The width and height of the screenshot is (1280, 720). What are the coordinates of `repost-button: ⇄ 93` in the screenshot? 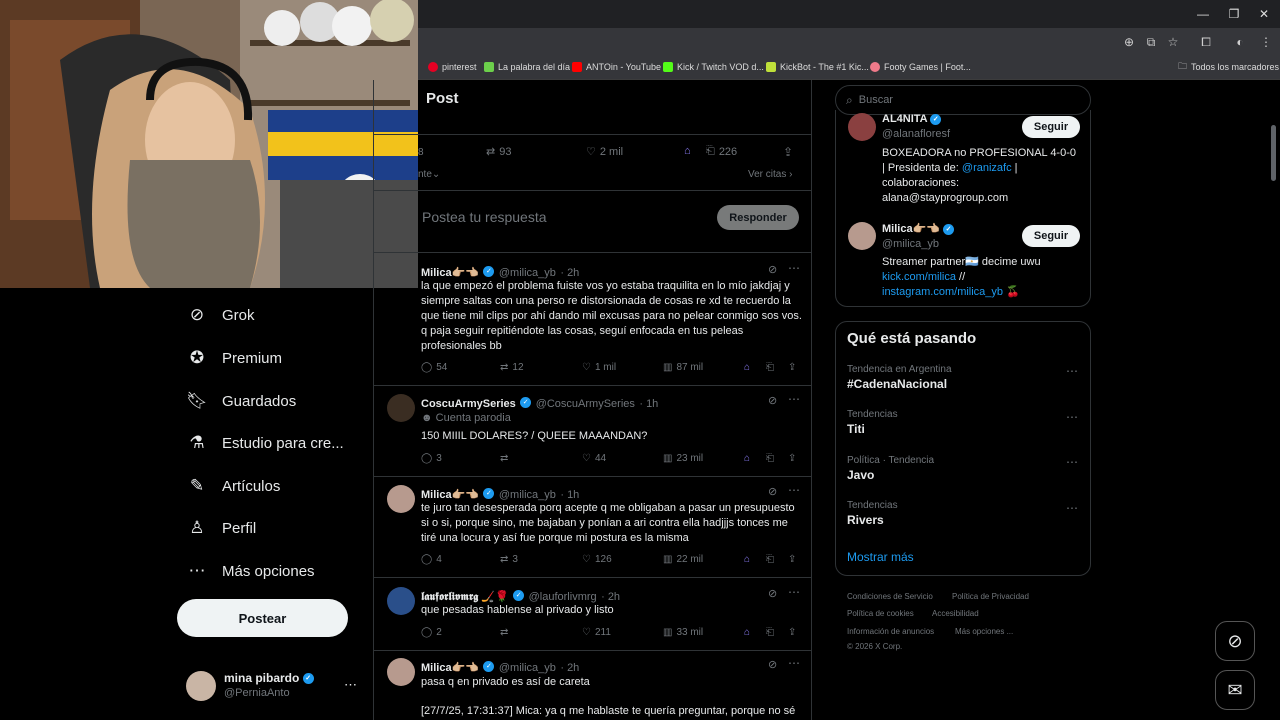 It's located at (498, 152).